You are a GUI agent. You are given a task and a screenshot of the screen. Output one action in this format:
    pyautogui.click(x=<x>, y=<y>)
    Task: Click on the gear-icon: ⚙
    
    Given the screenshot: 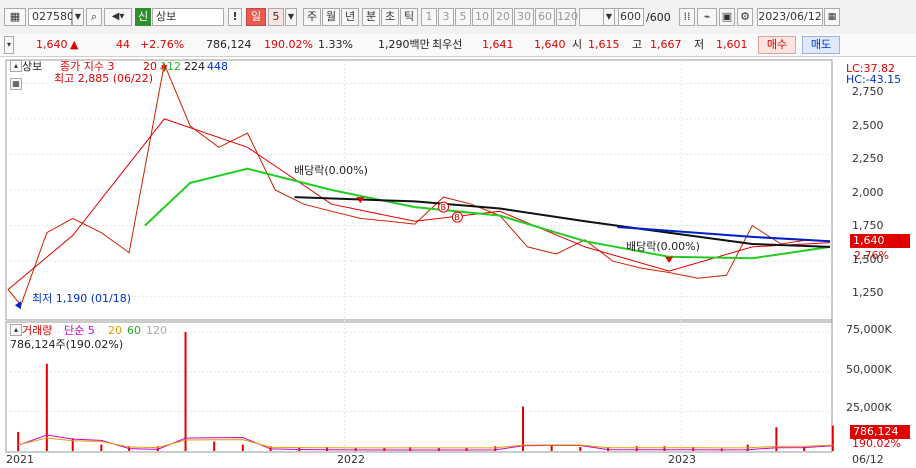 What is the action you would take?
    pyautogui.click(x=745, y=17)
    